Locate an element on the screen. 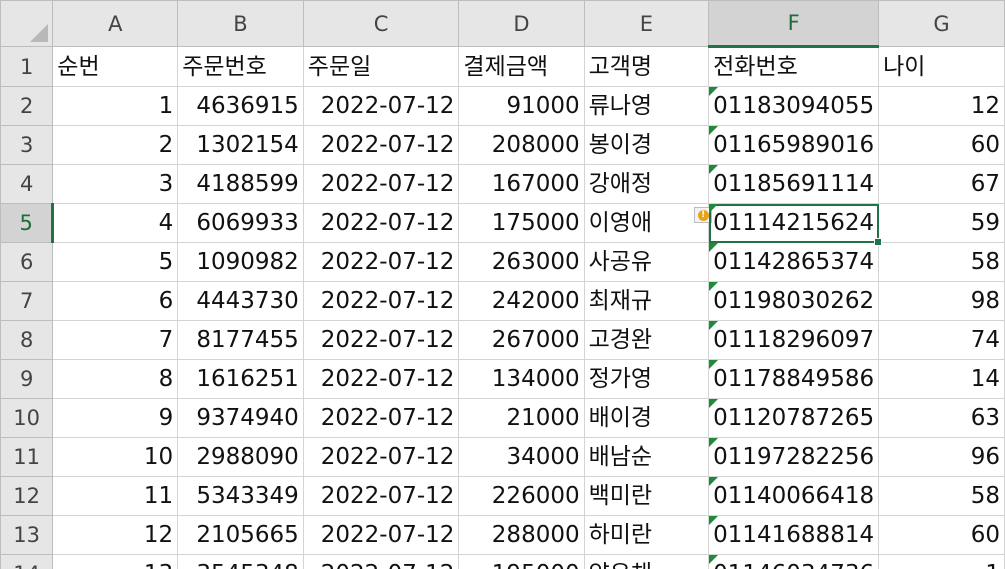 Image resolution: width=1005 pixels, height=569 pixels. column-header-c: C is located at coordinates (381, 23).